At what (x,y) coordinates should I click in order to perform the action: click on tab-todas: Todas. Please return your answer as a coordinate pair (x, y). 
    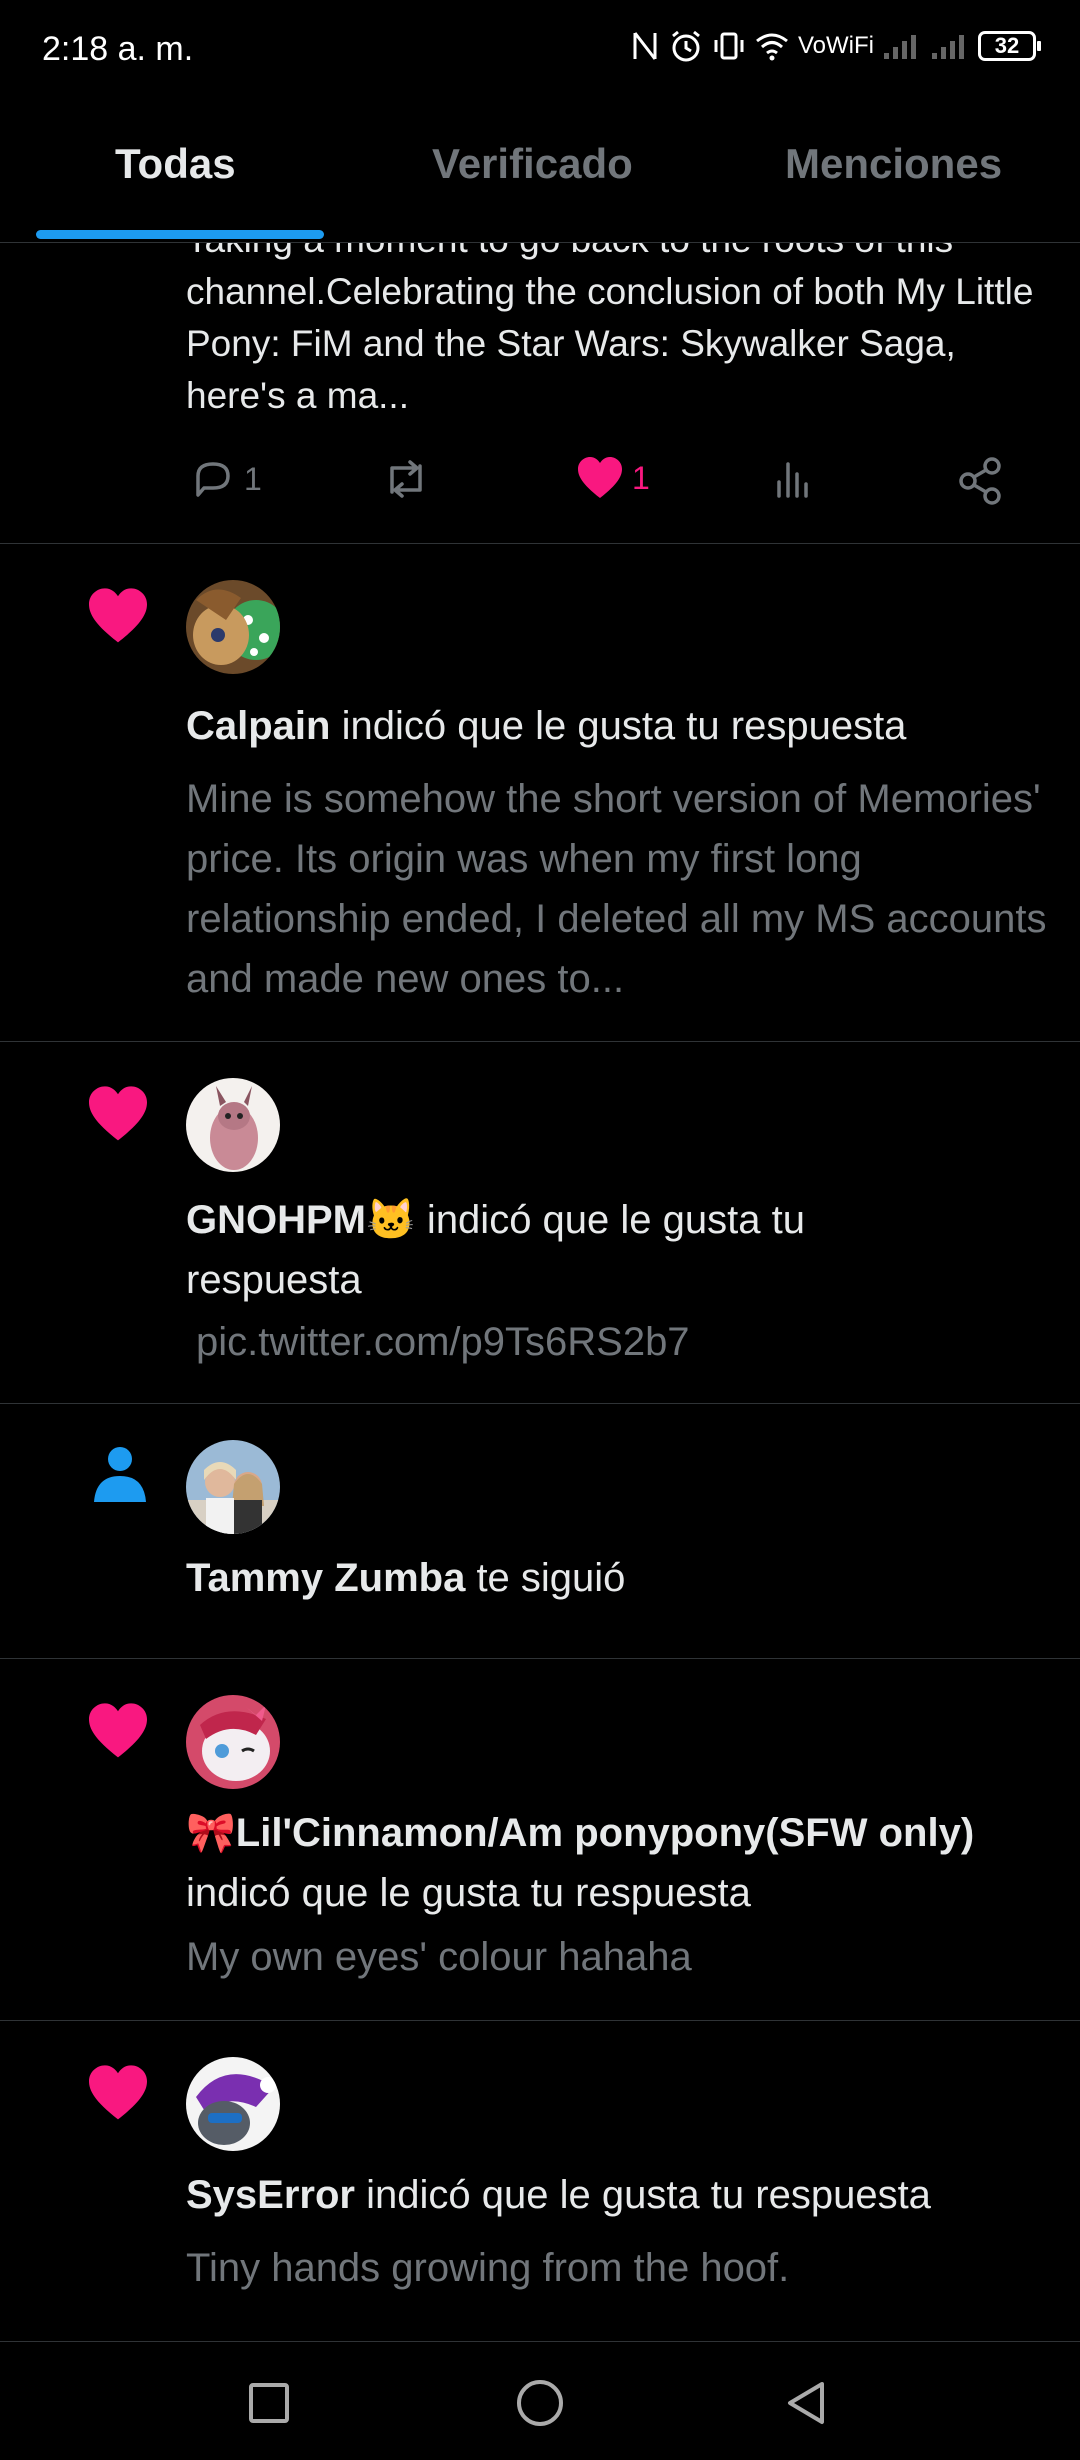
    Looking at the image, I should click on (175, 164).